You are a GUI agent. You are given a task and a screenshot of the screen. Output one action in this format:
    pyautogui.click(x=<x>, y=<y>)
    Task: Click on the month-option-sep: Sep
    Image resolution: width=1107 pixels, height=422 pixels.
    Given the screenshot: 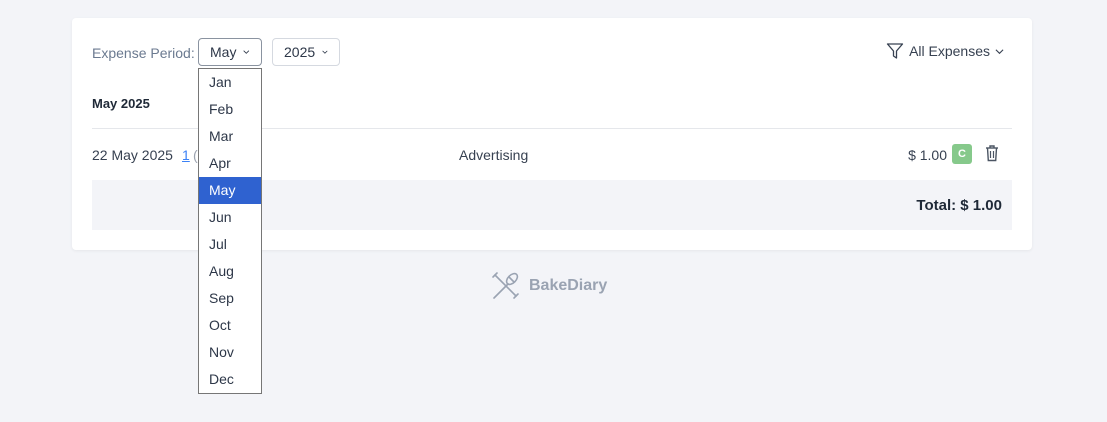 What is the action you would take?
    pyautogui.click(x=230, y=298)
    